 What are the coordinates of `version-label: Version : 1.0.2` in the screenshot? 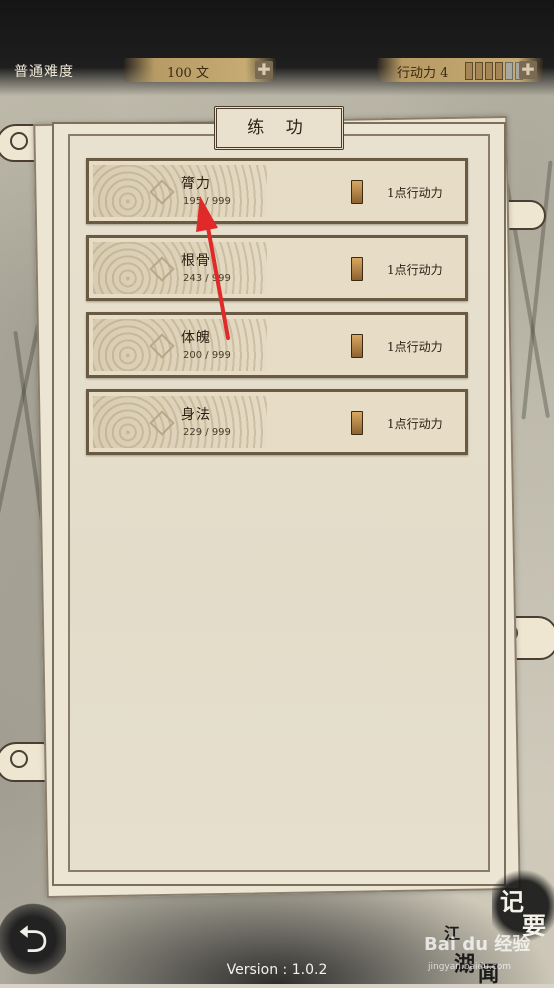 It's located at (277, 970).